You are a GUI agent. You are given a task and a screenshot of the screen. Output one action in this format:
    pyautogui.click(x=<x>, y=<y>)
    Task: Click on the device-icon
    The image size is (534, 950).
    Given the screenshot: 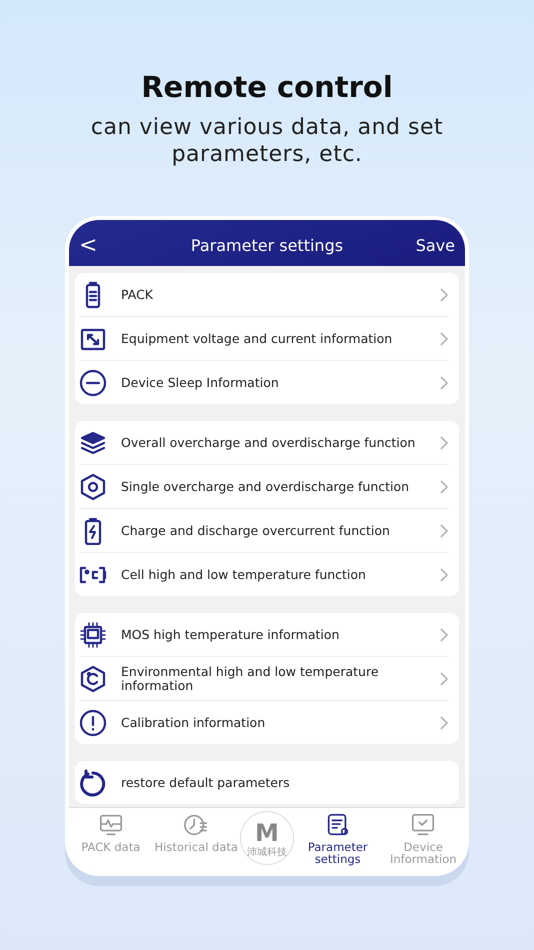 What is the action you would take?
    pyautogui.click(x=423, y=825)
    